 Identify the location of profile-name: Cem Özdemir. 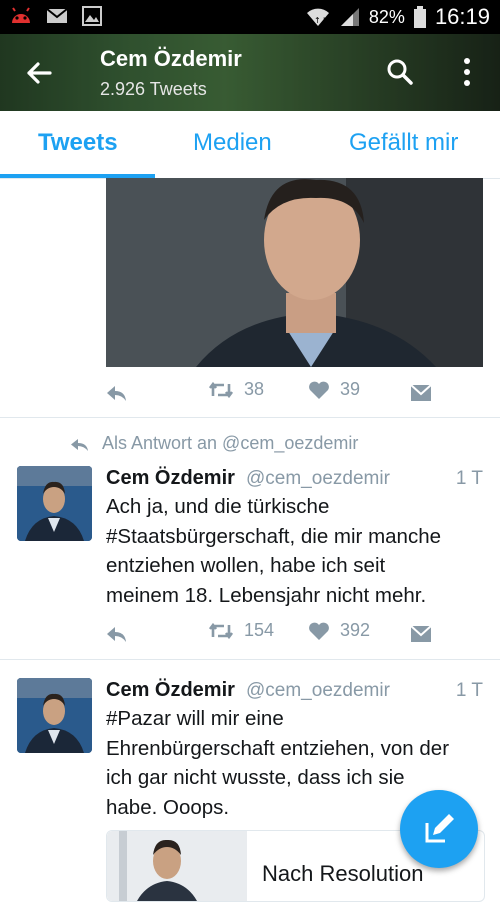
(171, 58).